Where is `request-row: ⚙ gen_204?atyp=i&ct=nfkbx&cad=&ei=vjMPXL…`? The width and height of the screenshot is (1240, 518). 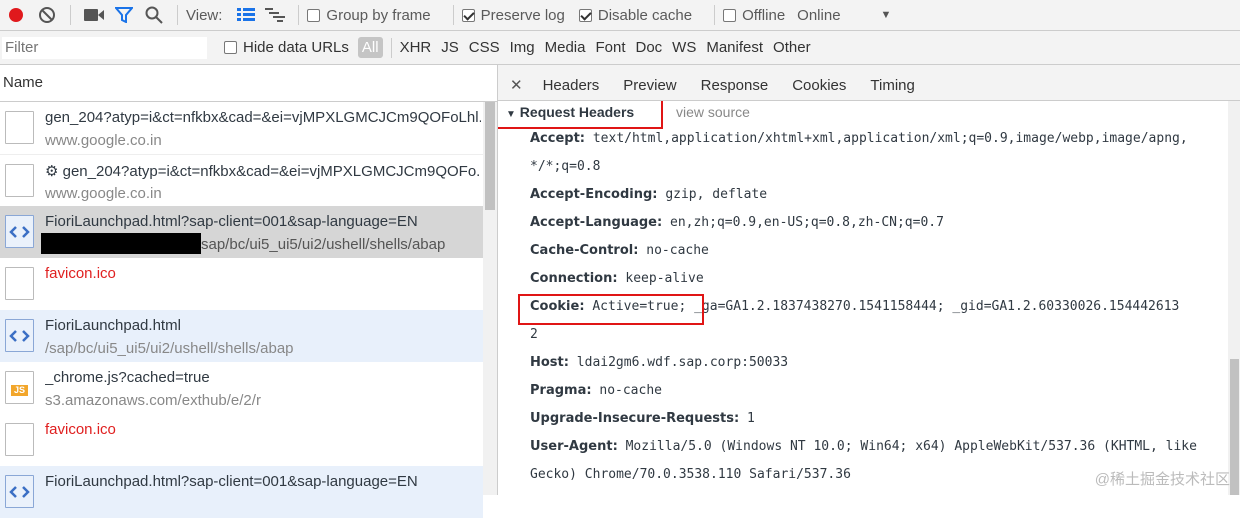
request-row: ⚙ gen_204?atyp=i&ct=nfkbx&cad=&ei=vjMPXL… is located at coordinates (241, 180).